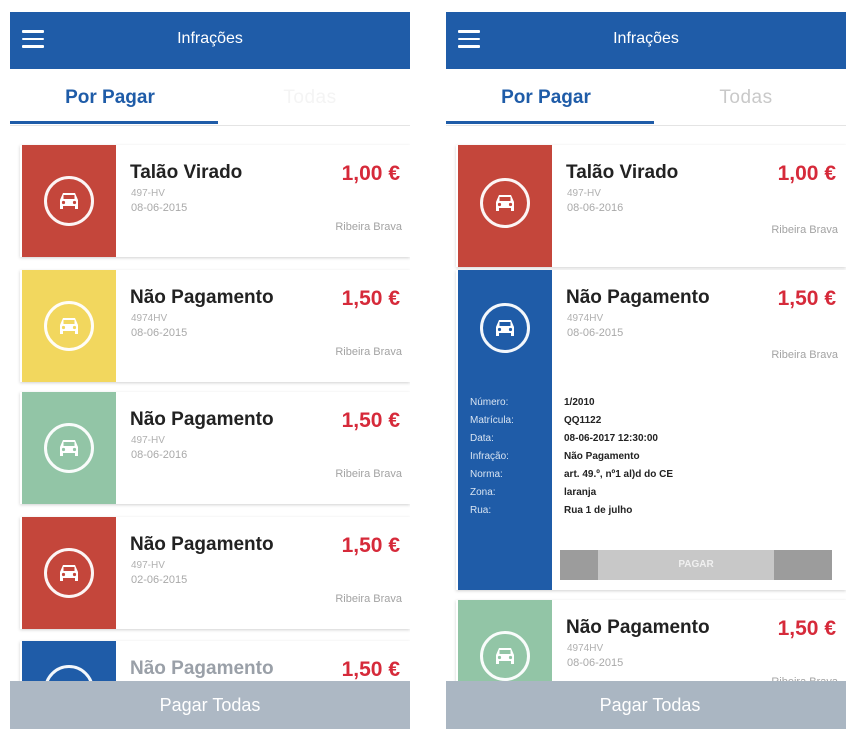  Describe the element at coordinates (159, 580) in the screenshot. I see `infraction-date: 02-06-2015` at that location.